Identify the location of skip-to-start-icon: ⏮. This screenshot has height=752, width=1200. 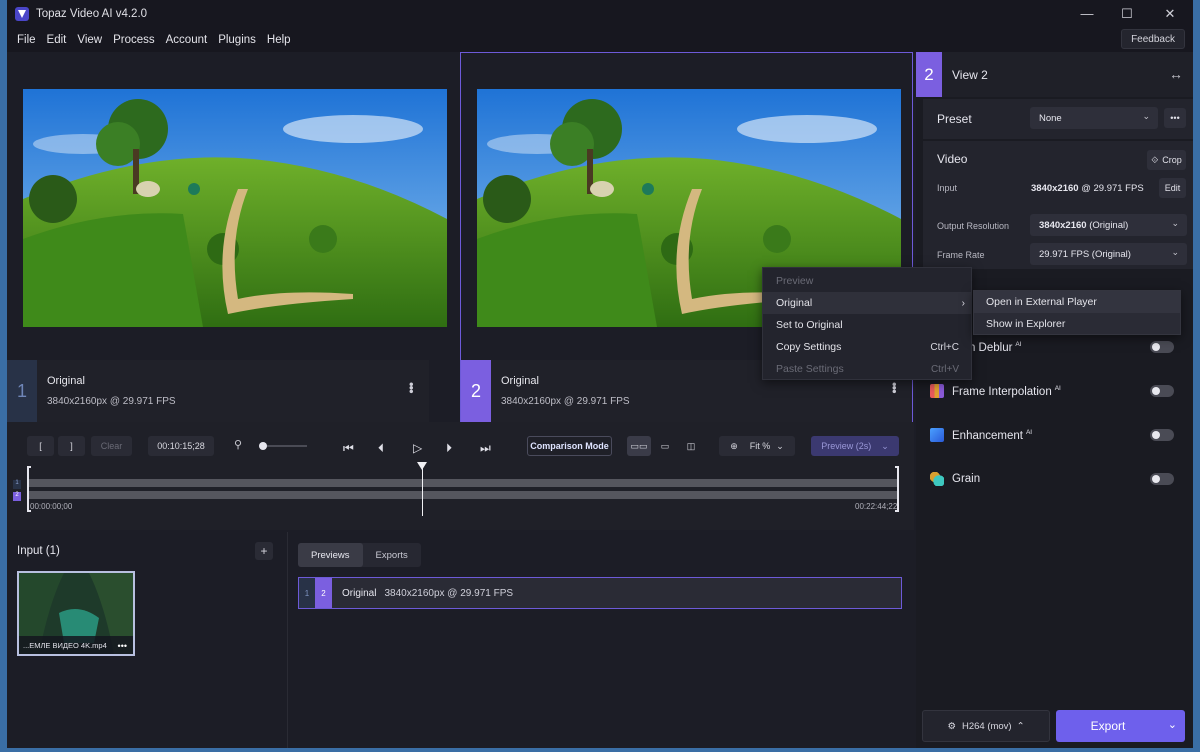
(348, 448).